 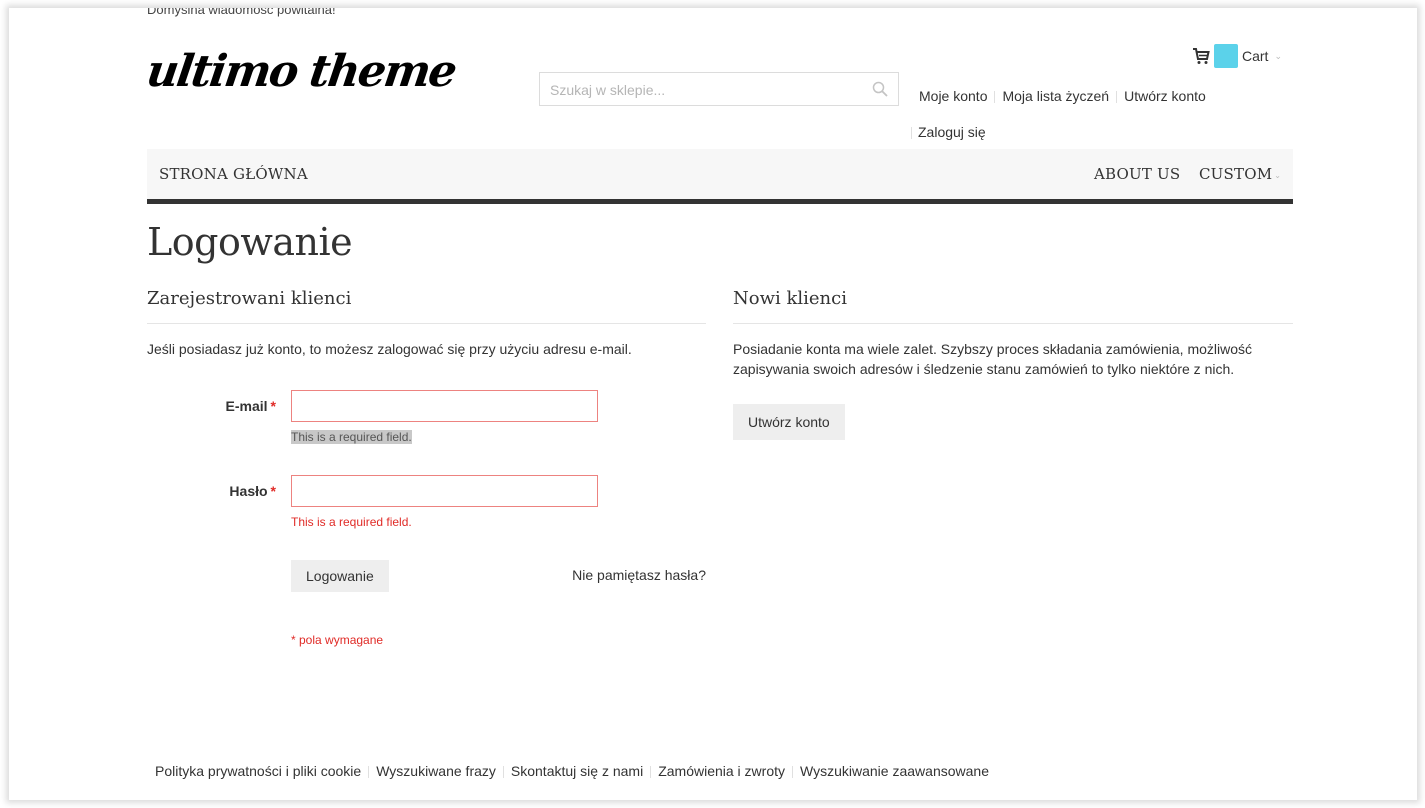 I want to click on footer-link-search-terms: Wyszukiwane frazy, so click(x=436, y=771).